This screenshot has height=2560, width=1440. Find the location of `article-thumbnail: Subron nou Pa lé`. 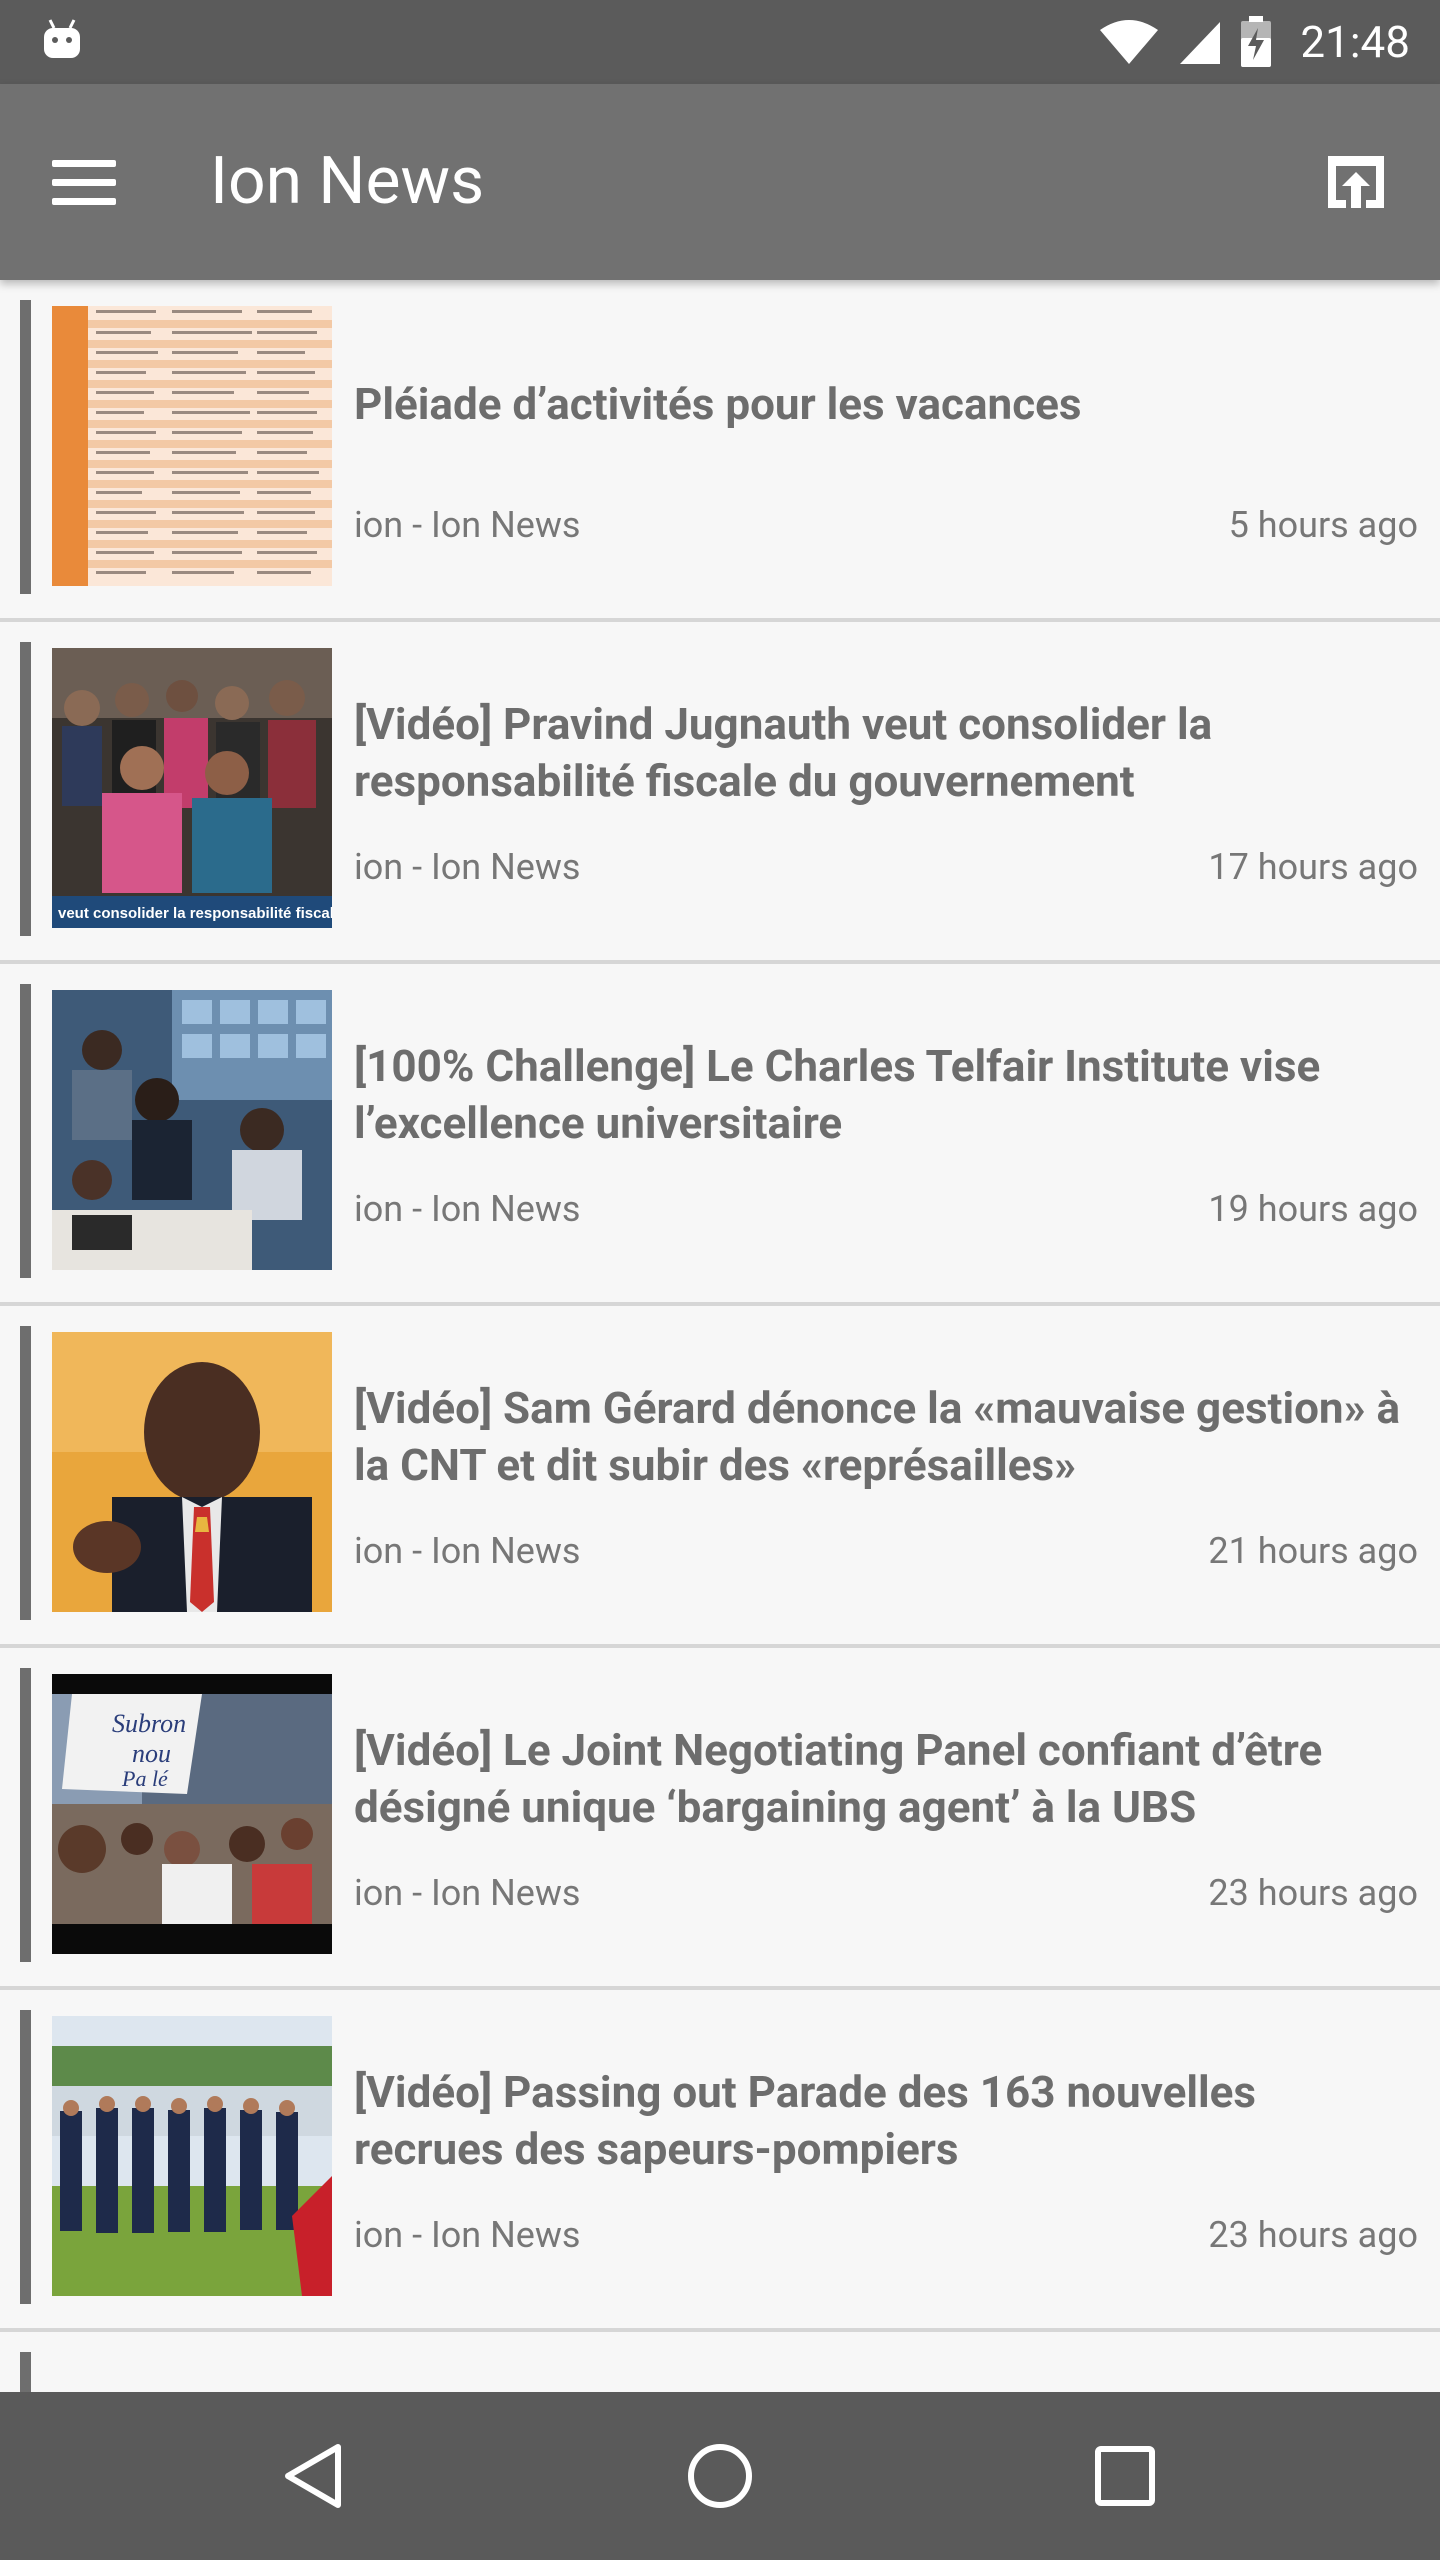

article-thumbnail: Subron nou Pa lé is located at coordinates (192, 1814).